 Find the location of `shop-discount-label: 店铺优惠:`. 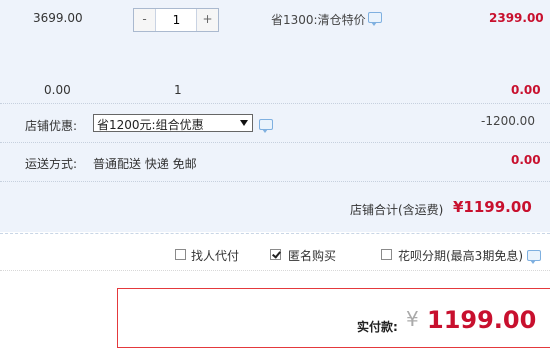

shop-discount-label: 店铺优惠: is located at coordinates (51, 126).